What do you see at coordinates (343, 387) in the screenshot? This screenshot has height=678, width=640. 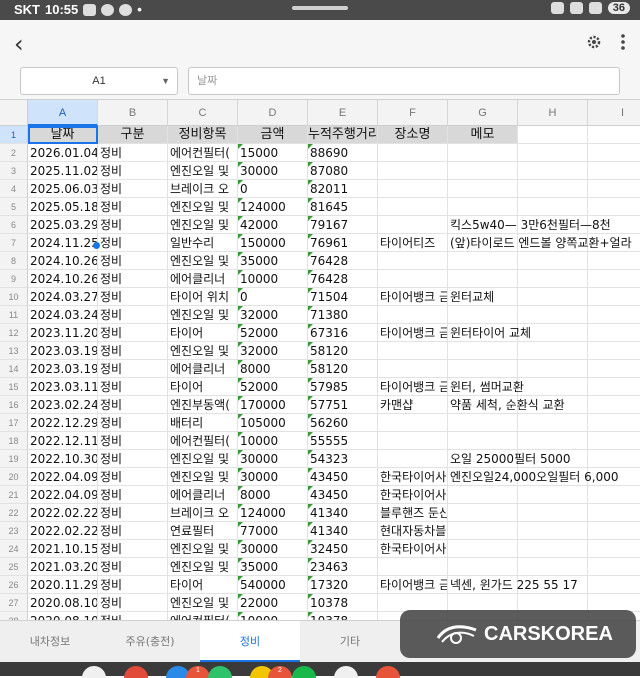 I see `data-cell: 57985` at bounding box center [343, 387].